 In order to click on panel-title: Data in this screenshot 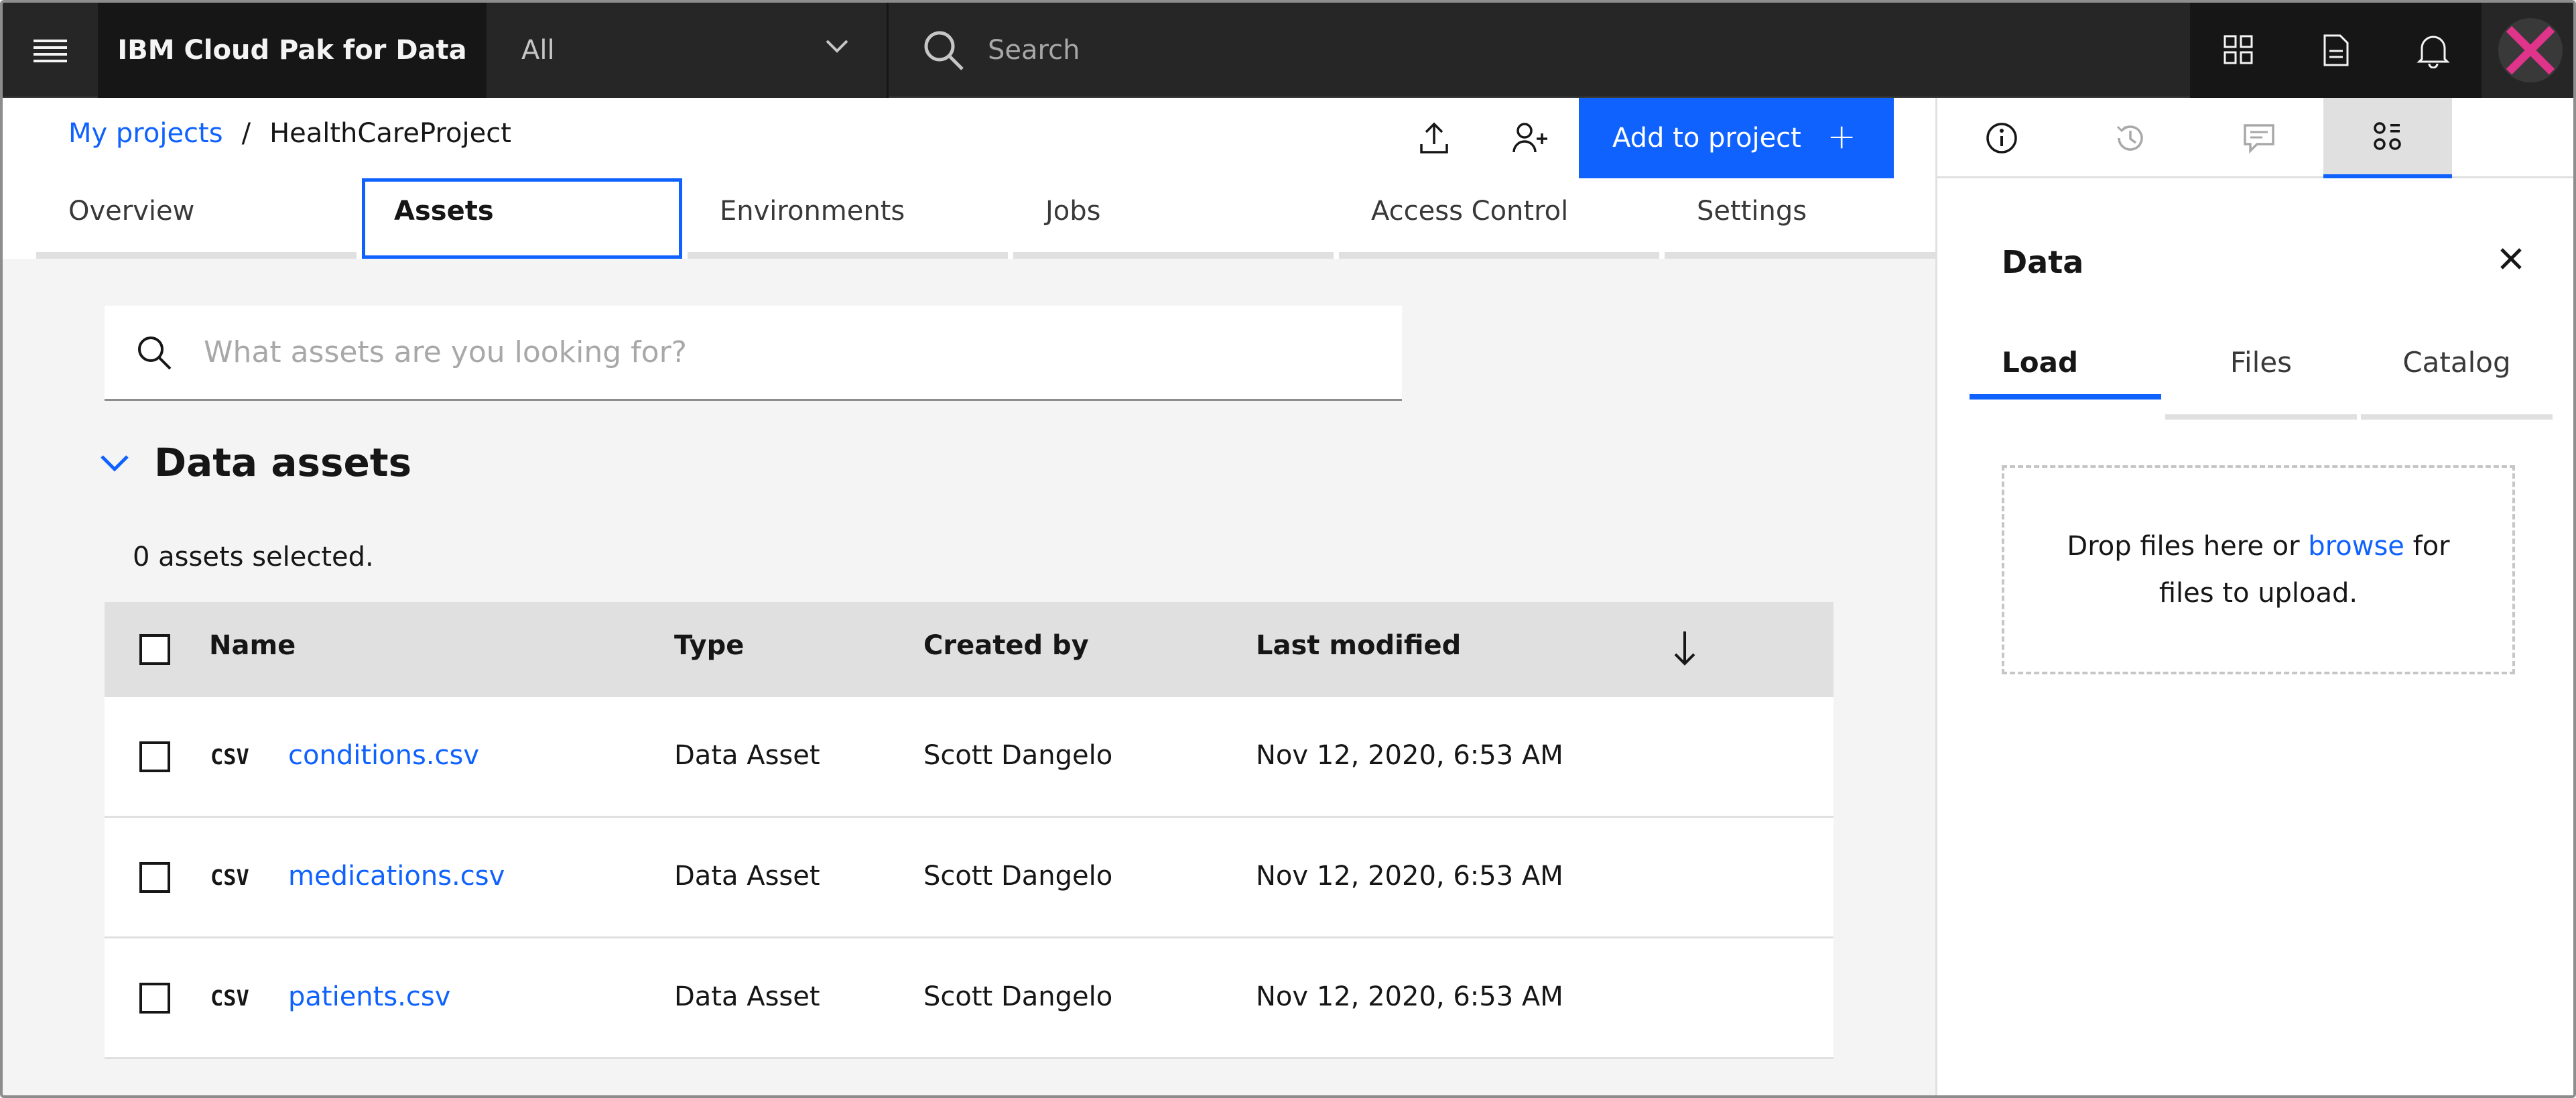, I will do `click(2043, 262)`.